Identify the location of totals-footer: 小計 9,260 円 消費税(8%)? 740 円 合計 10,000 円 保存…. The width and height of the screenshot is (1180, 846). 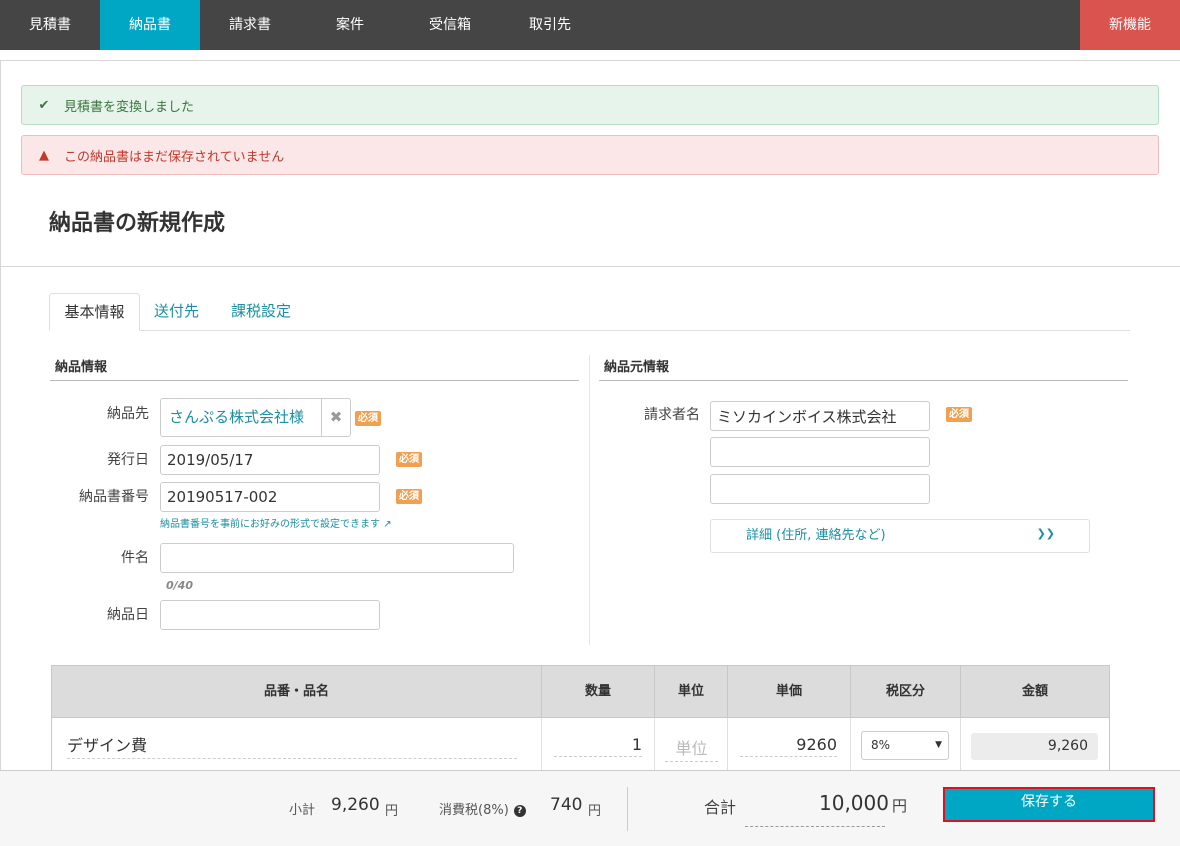
(590, 808).